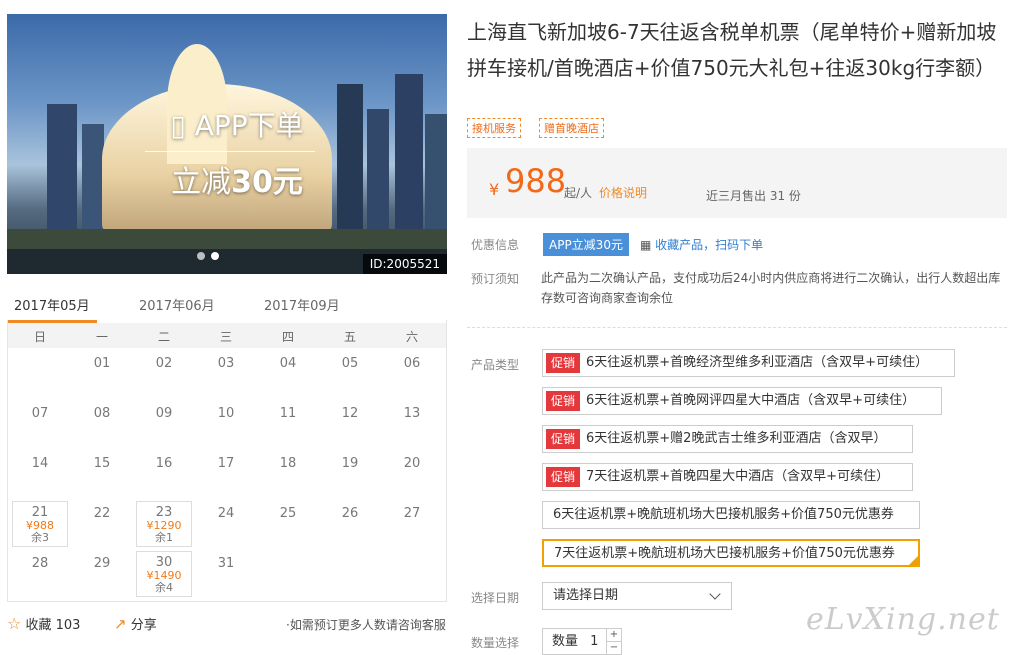  I want to click on calendar-day: 12, so click(350, 413).